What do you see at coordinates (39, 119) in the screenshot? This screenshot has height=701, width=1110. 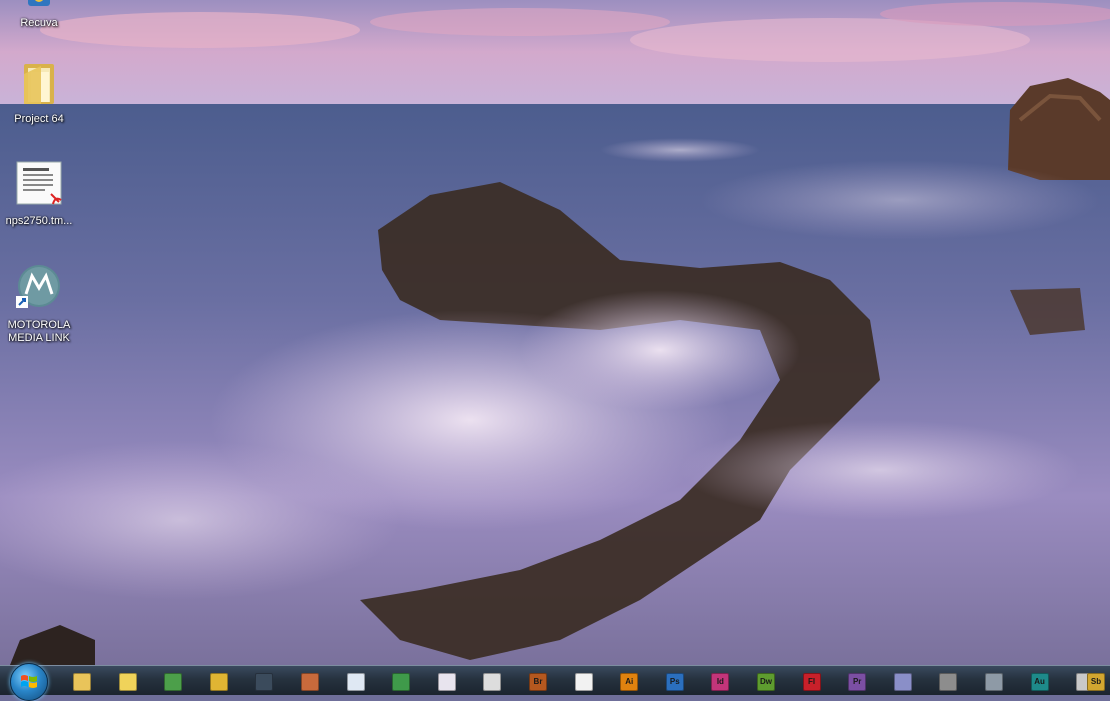 I see `desktop-icon-label: Project 64` at bounding box center [39, 119].